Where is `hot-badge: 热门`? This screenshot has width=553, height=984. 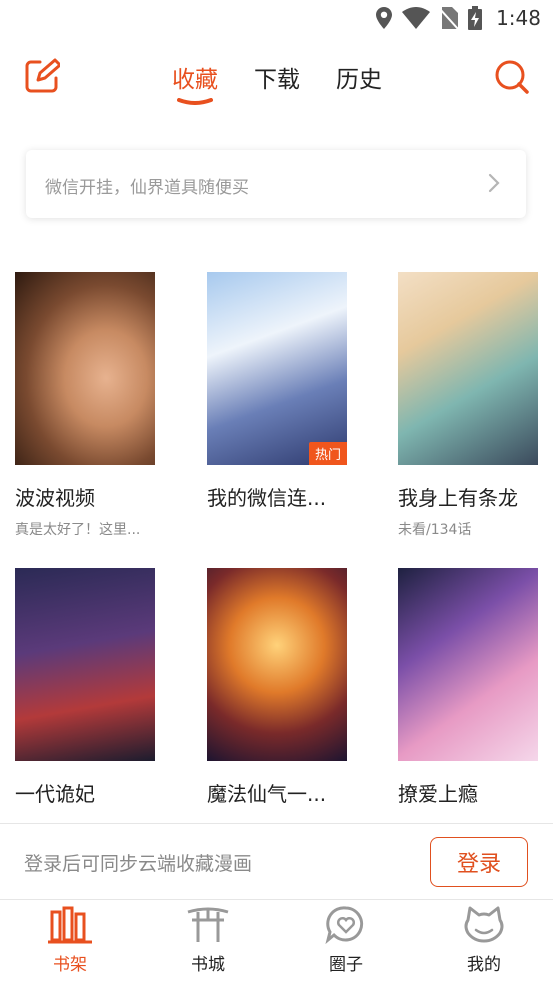 hot-badge: 热门 is located at coordinates (327, 453).